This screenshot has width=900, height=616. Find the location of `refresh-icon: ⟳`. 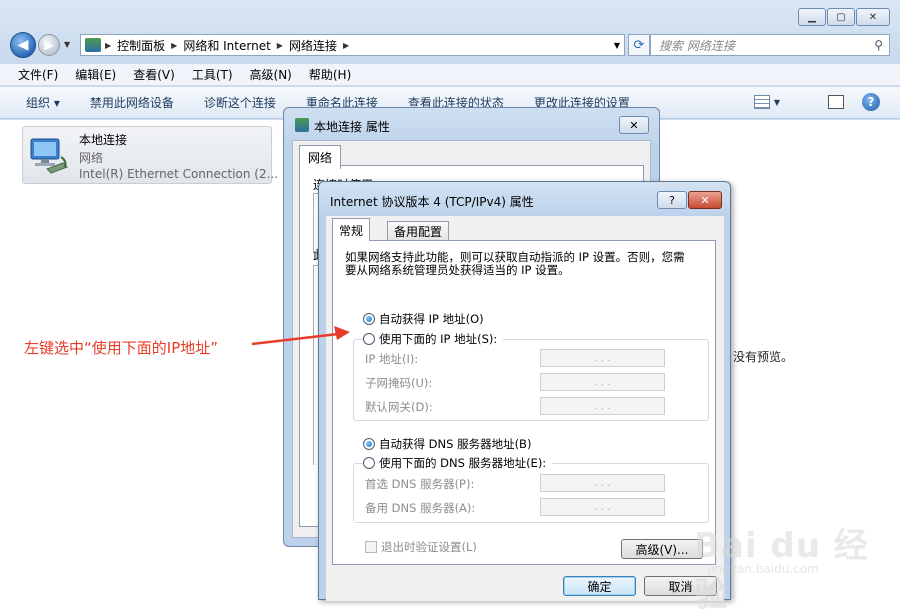

refresh-icon: ⟳ is located at coordinates (639, 45).